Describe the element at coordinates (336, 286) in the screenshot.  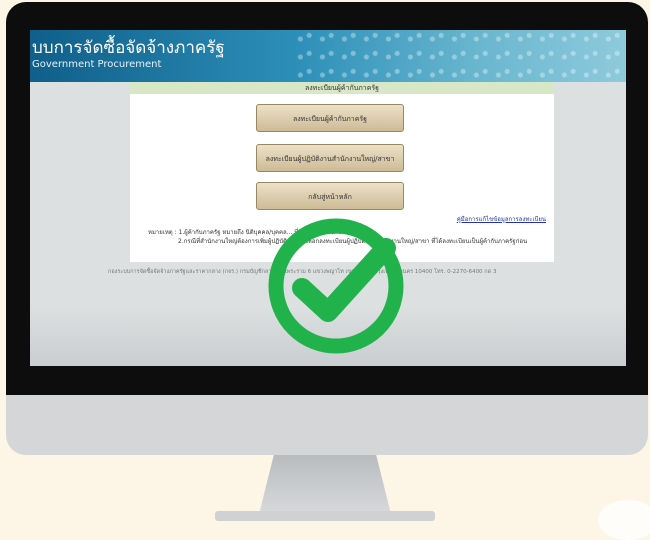
I see `check-circle-icon` at that location.